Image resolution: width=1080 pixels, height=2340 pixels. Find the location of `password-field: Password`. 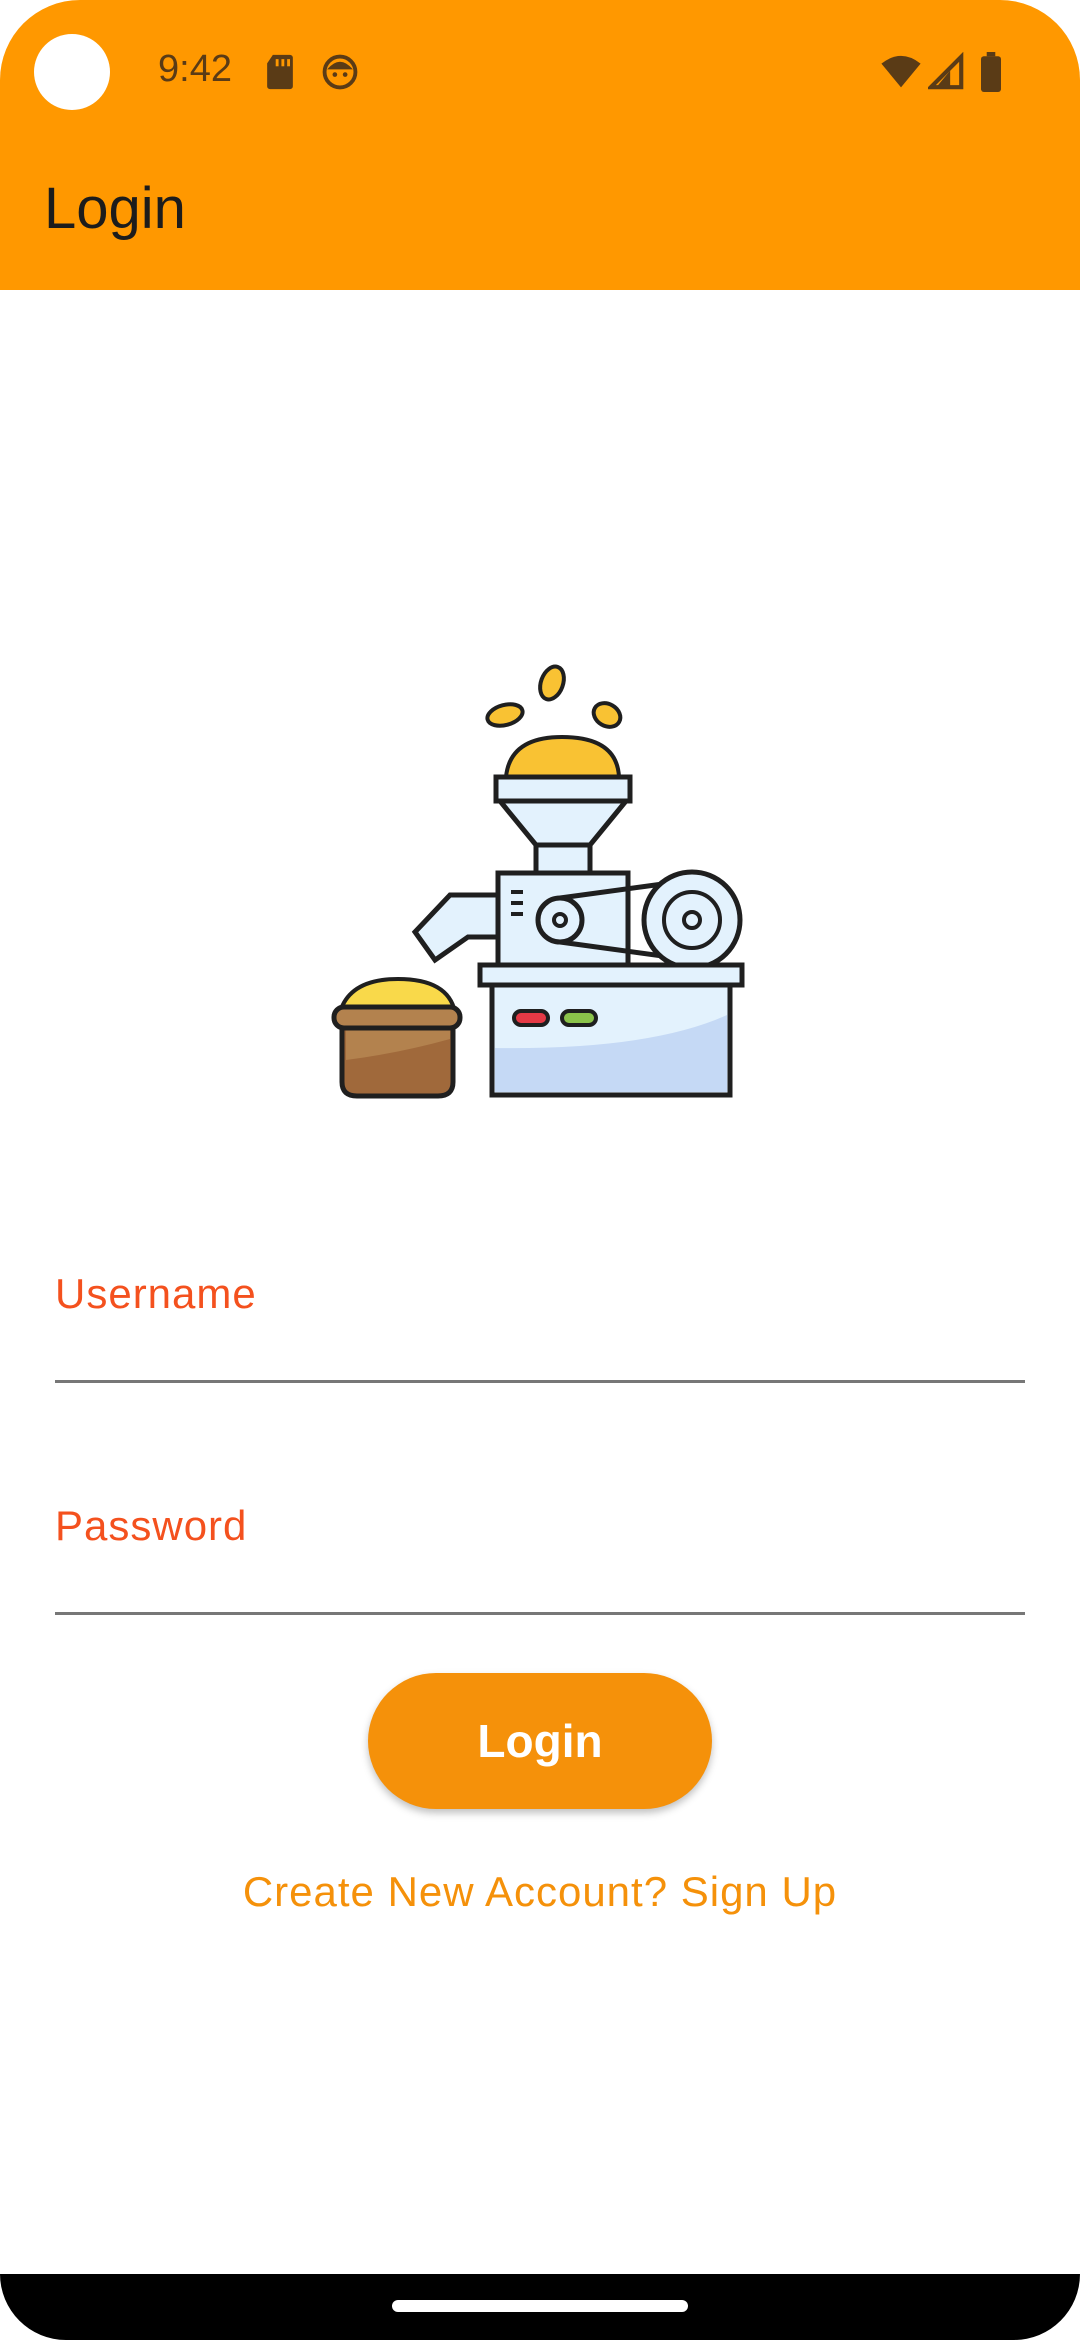

password-field: Password is located at coordinates (540, 1562).